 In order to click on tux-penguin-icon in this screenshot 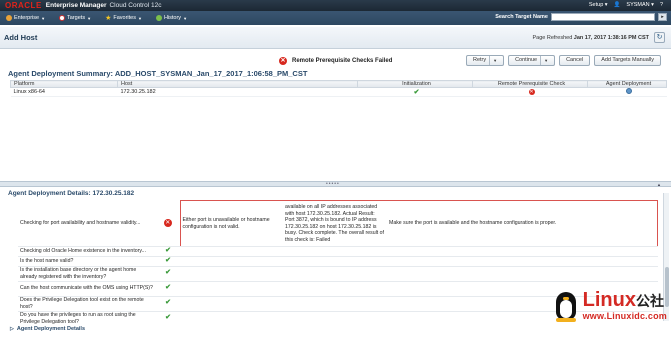, I will do `click(566, 305)`.